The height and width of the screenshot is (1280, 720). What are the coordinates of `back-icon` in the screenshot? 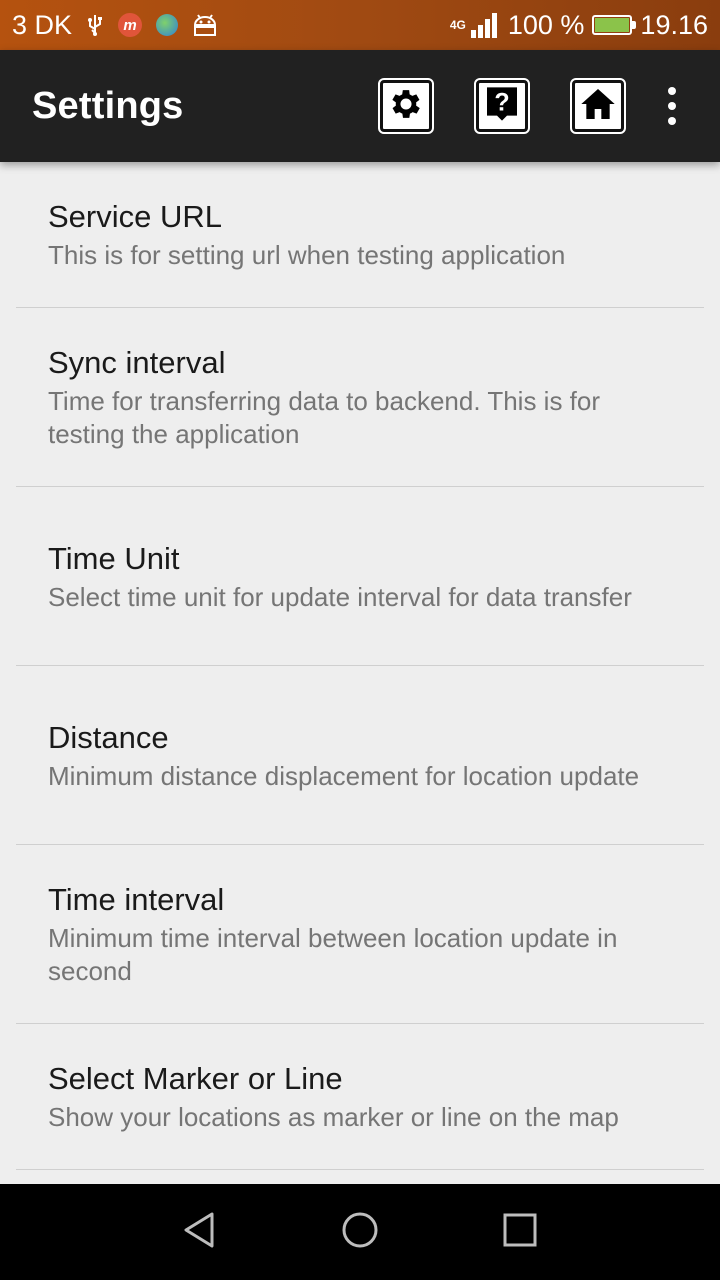 It's located at (200, 1232).